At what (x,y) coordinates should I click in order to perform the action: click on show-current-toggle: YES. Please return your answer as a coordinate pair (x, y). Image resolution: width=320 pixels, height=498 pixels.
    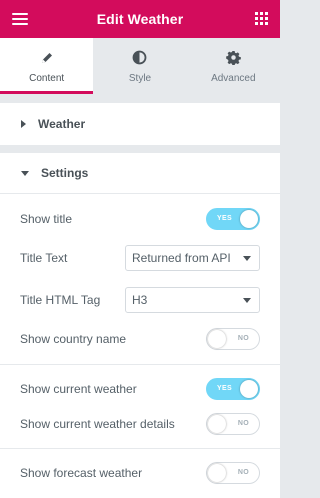
    Looking at the image, I should click on (233, 389).